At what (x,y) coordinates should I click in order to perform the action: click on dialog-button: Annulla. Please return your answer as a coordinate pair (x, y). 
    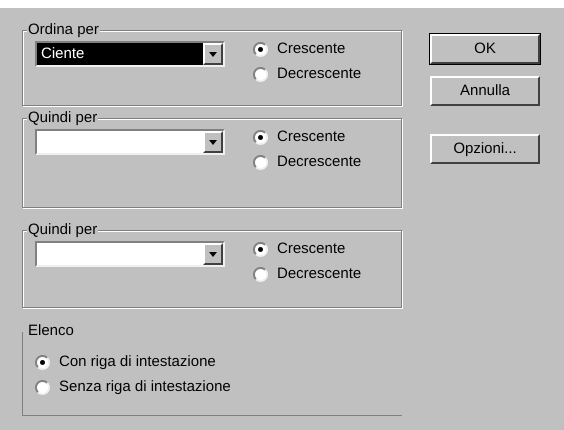
    Looking at the image, I should click on (485, 91).